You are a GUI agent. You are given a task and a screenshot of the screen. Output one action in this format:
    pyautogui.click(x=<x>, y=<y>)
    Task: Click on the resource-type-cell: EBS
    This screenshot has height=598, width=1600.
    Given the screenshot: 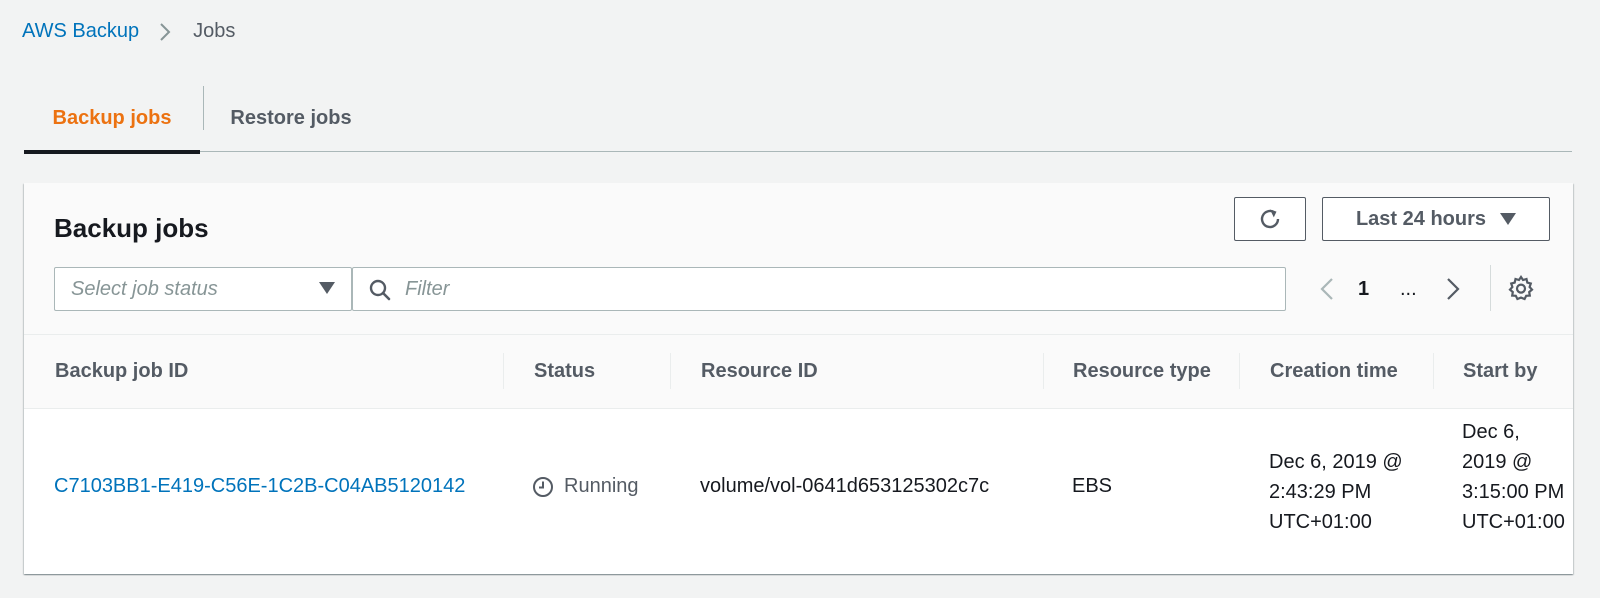 What is the action you would take?
    pyautogui.click(x=1092, y=486)
    